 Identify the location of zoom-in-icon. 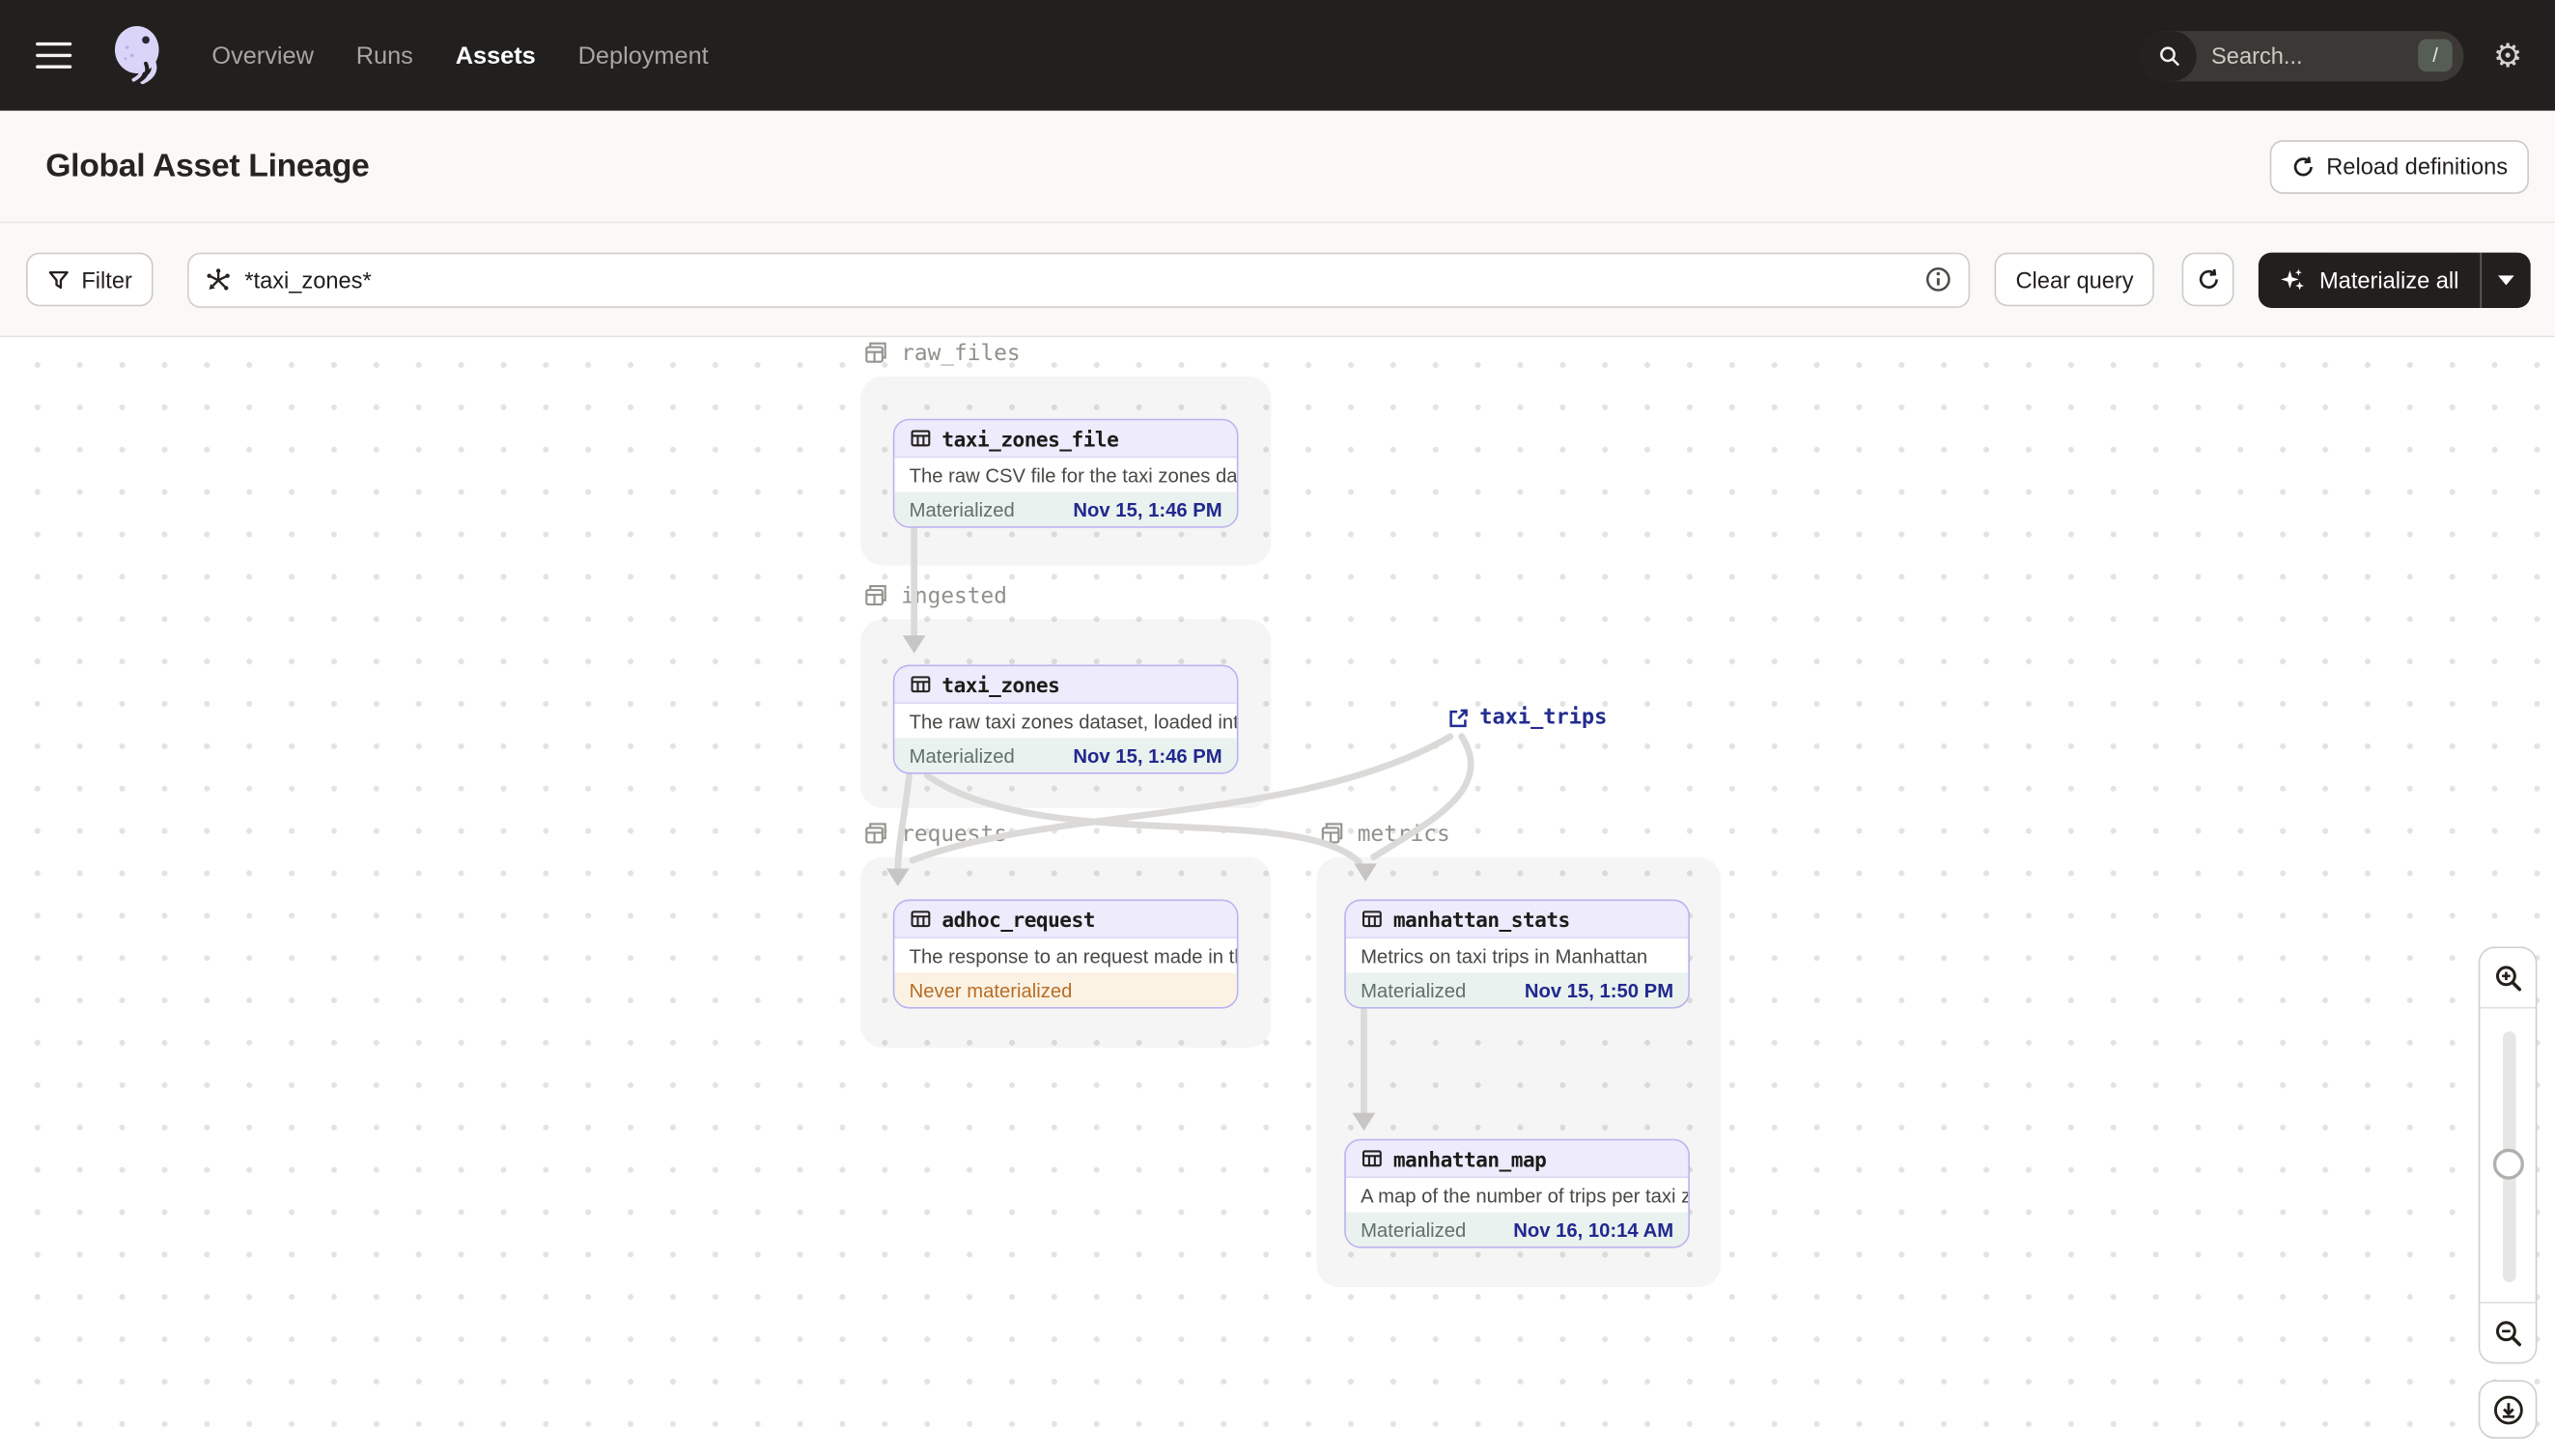
(2508, 978).